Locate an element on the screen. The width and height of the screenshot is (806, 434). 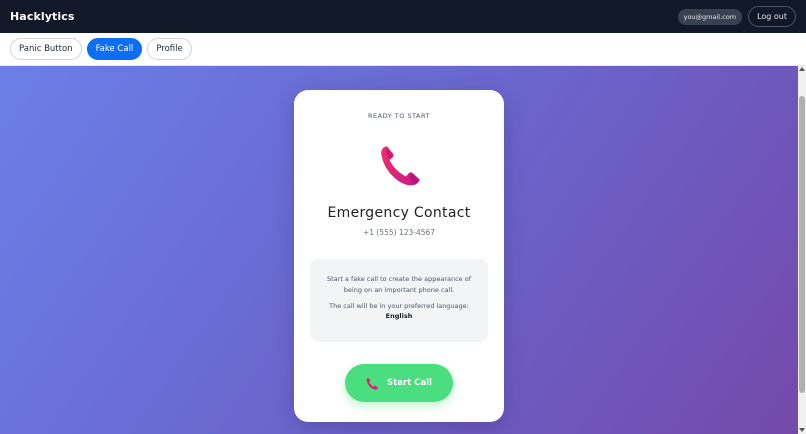
vertical-scrollbar is located at coordinates (802, 250).